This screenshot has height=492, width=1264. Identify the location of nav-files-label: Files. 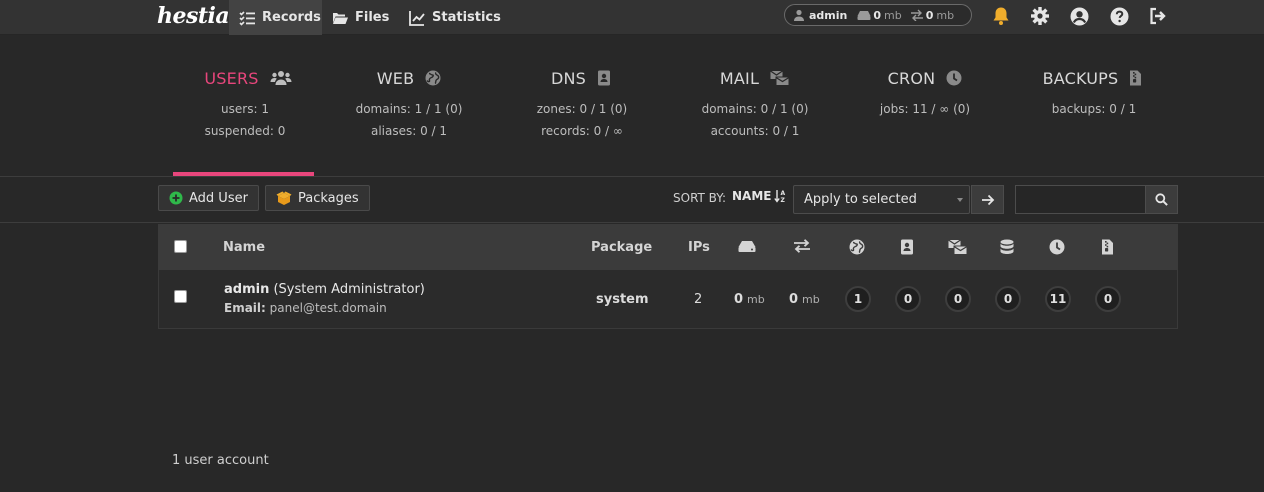
(372, 17).